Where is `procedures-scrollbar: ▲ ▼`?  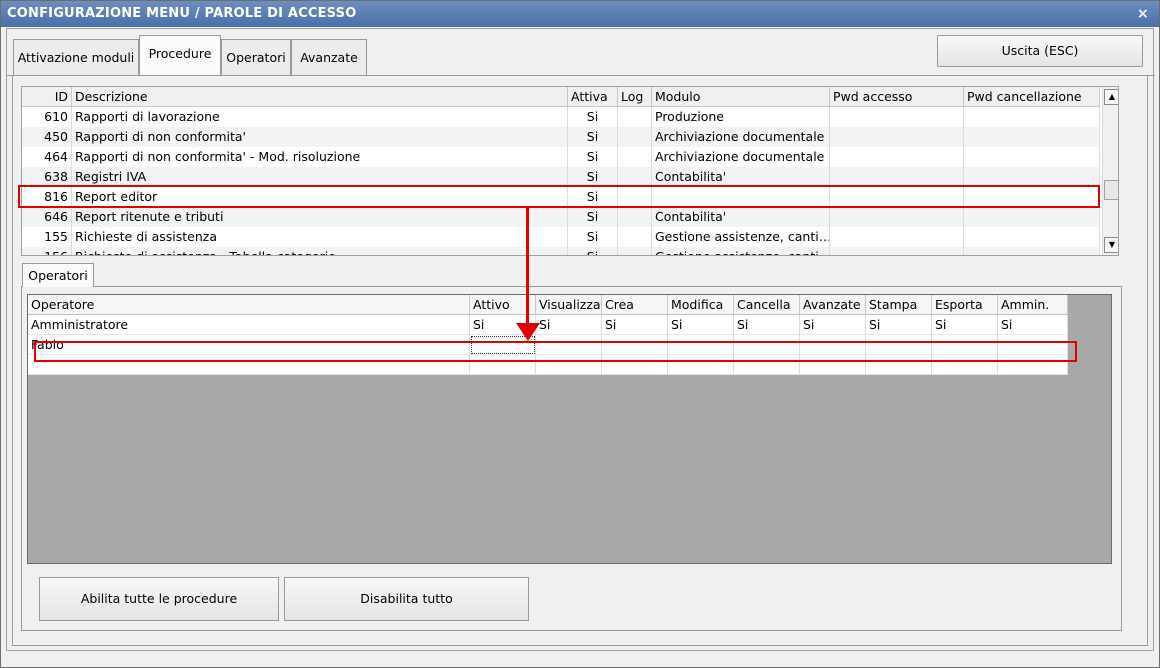 procedures-scrollbar: ▲ ▼ is located at coordinates (1110, 171).